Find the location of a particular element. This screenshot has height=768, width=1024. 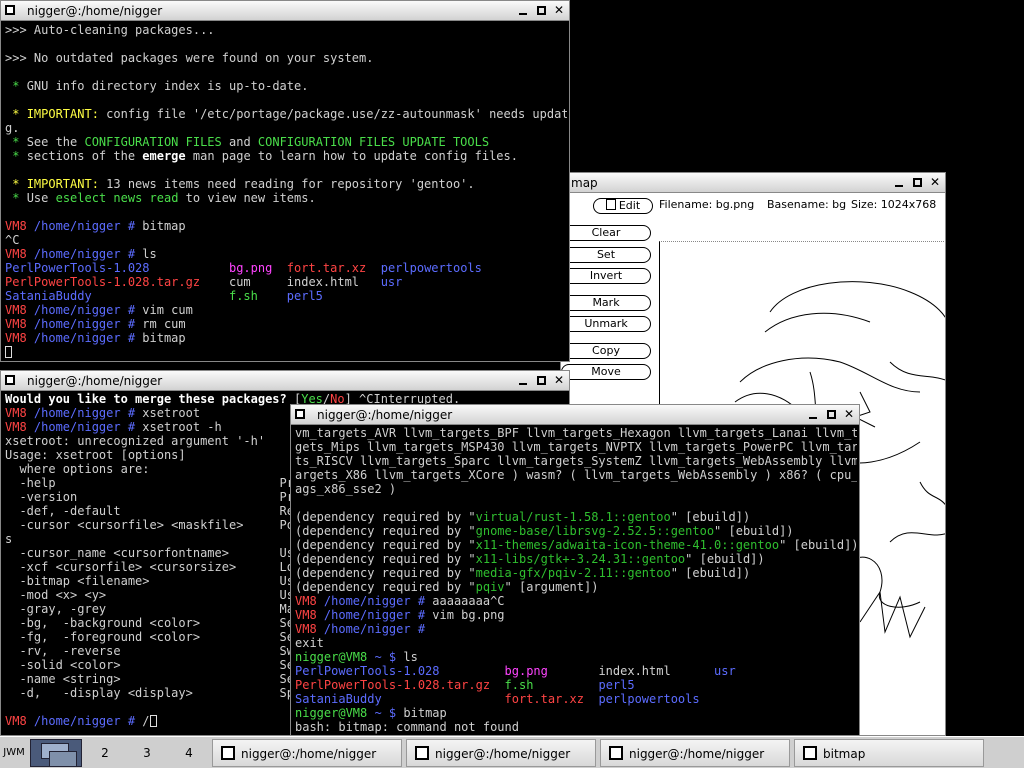

terminal-text-segment: gnome-base/librsvg-2.52.5::gentoo is located at coordinates (595, 531).